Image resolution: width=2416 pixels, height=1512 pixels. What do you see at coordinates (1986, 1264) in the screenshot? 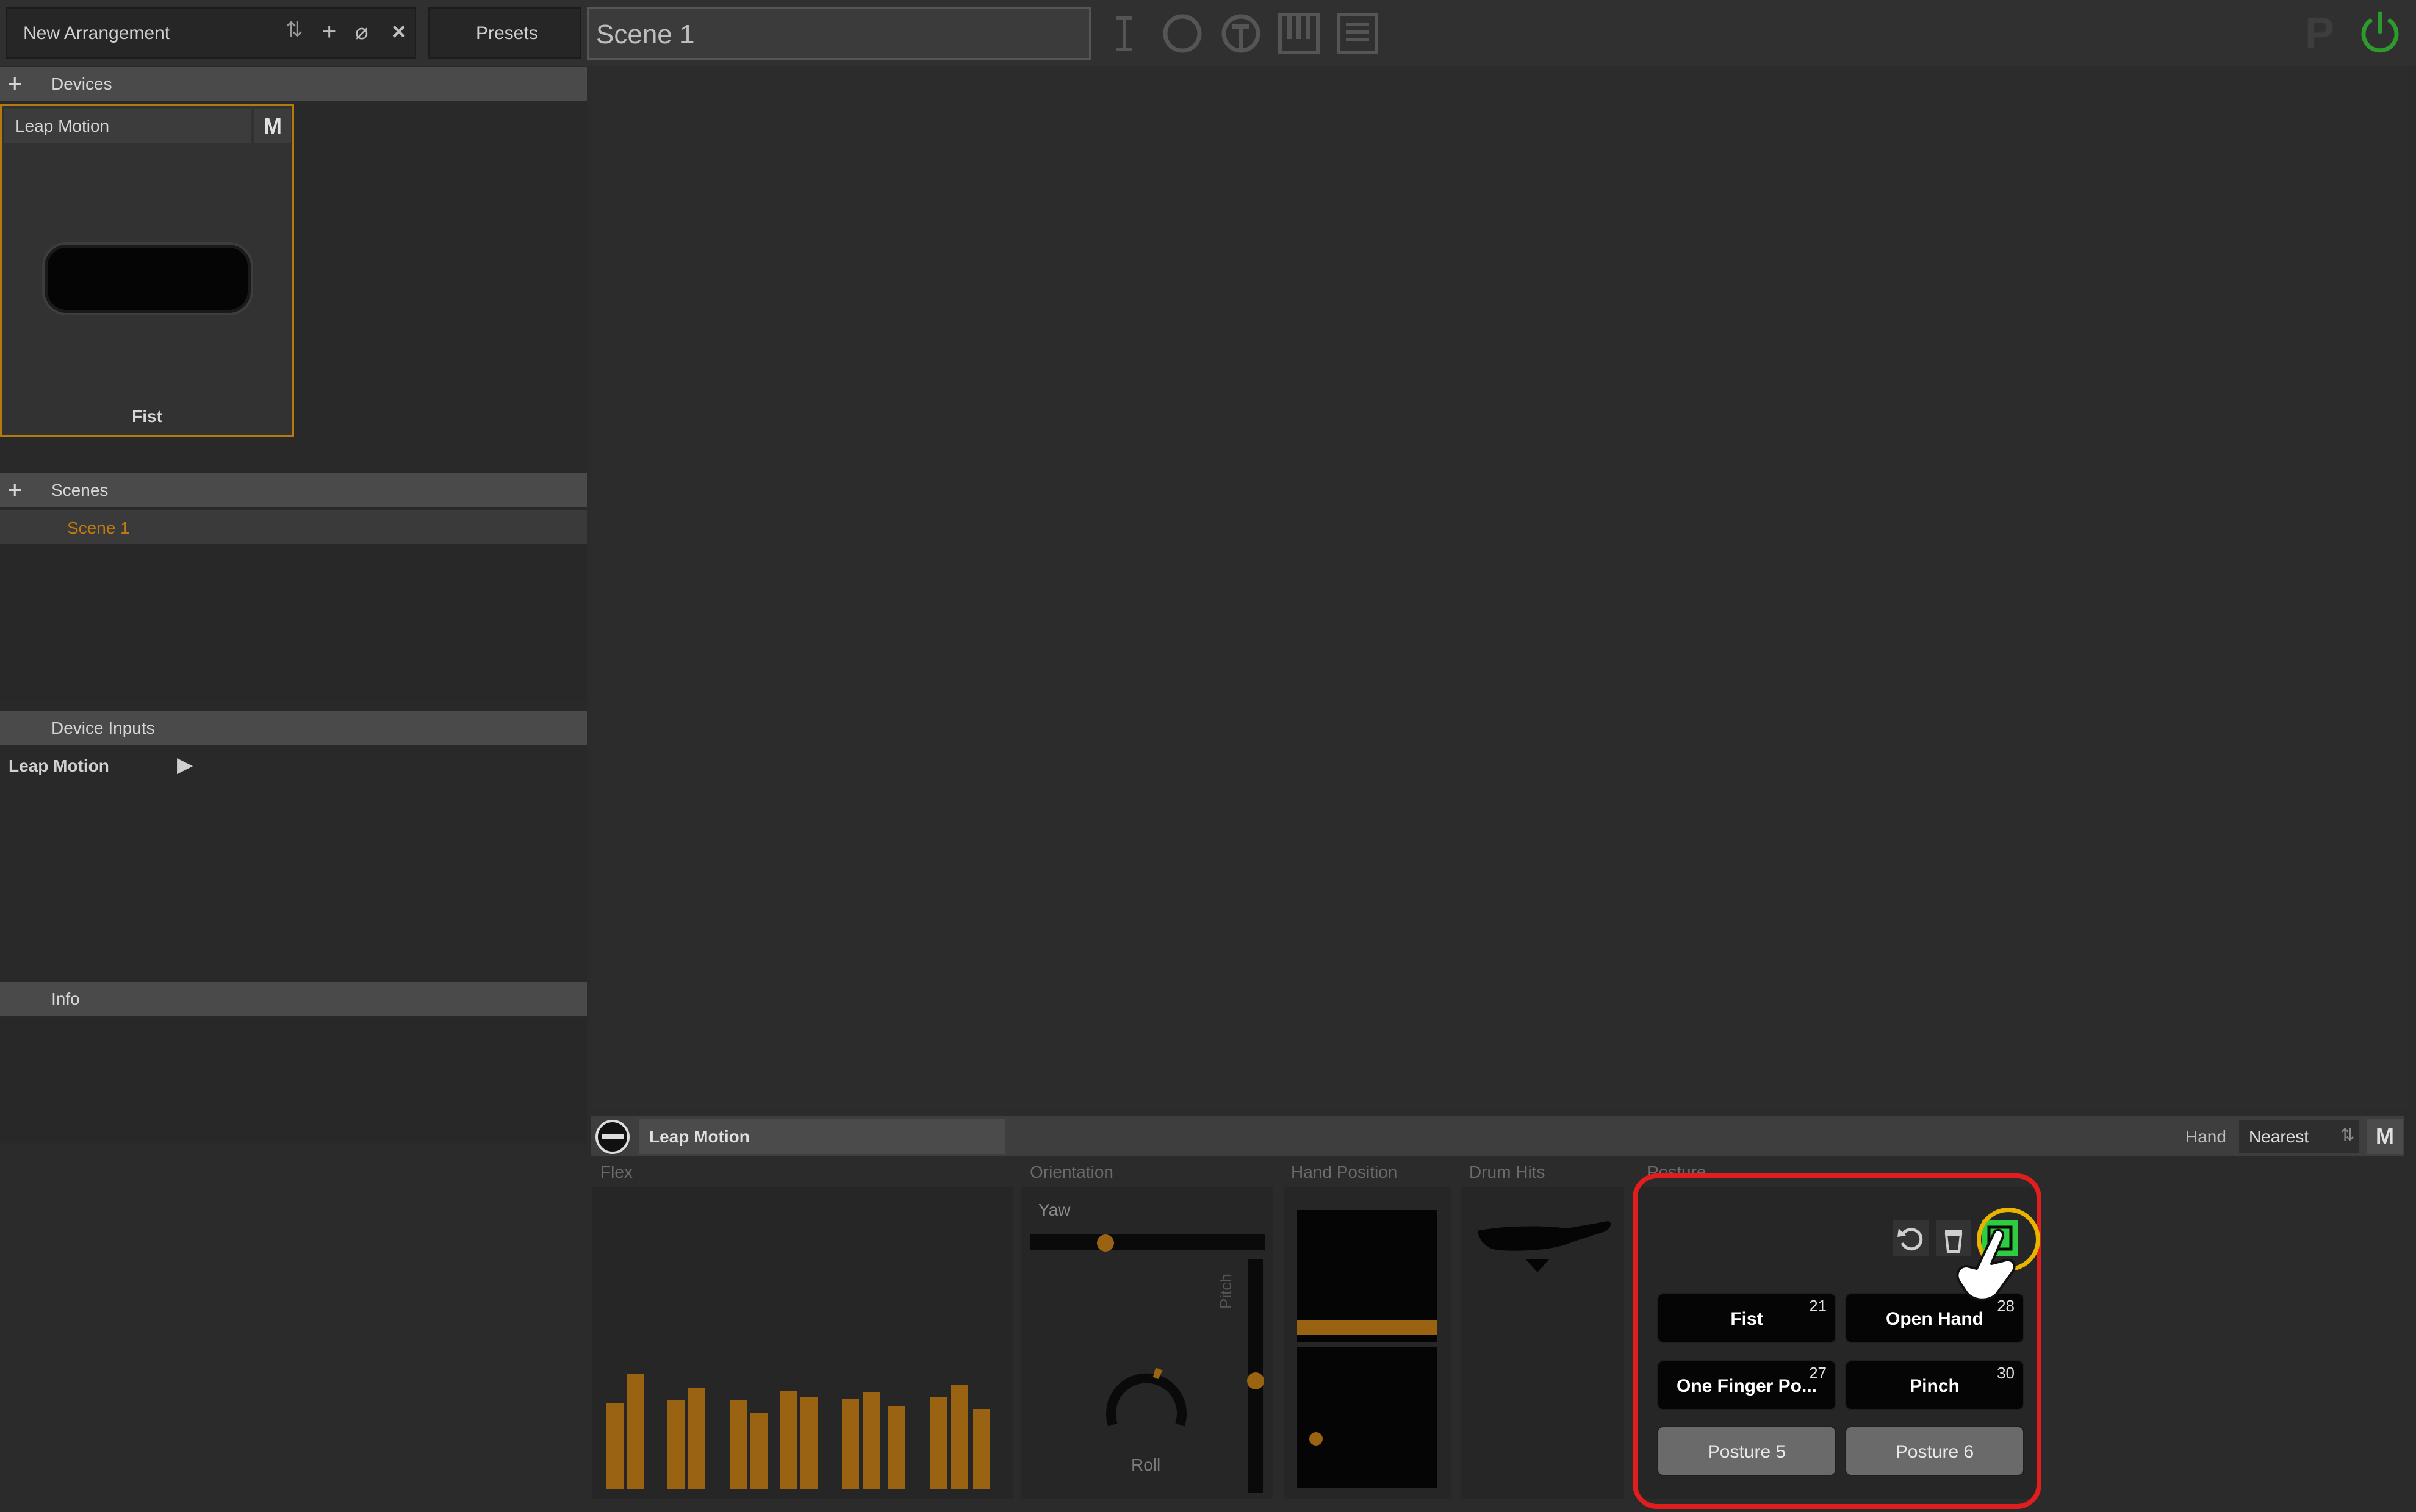
I see `hand-cursor-icon` at bounding box center [1986, 1264].